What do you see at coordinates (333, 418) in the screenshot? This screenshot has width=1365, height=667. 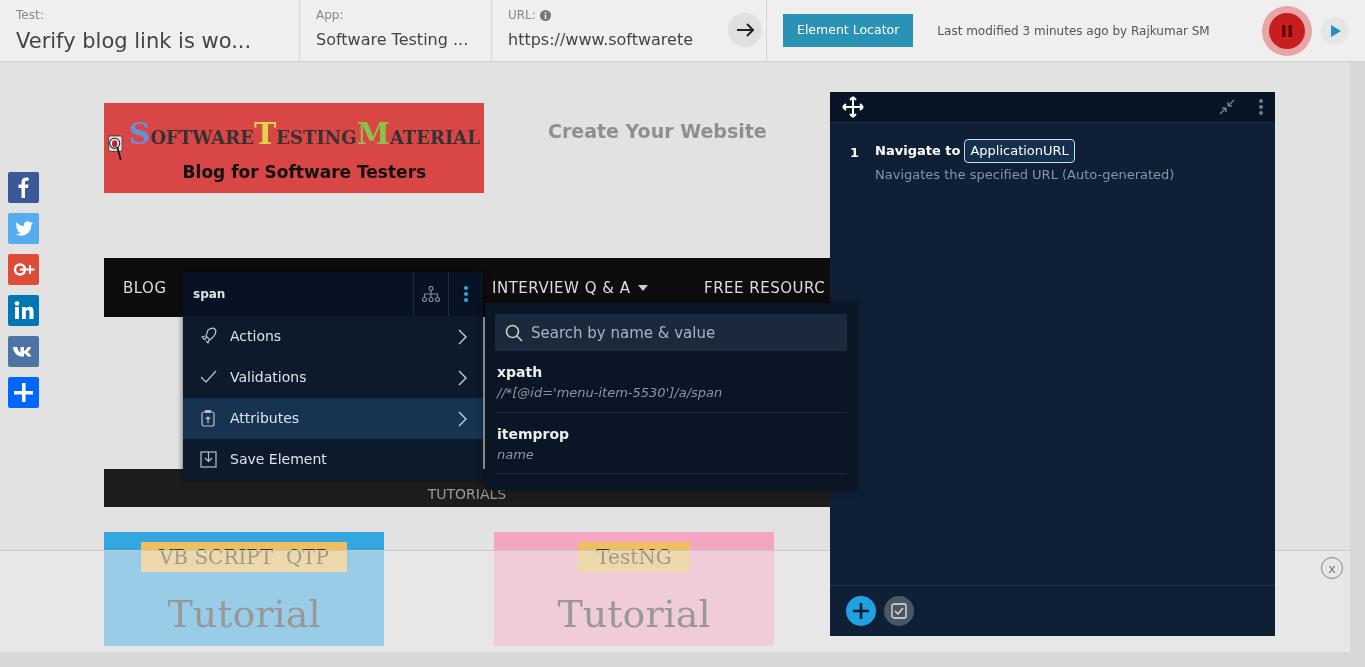 I see `menu-item: Attributes` at bounding box center [333, 418].